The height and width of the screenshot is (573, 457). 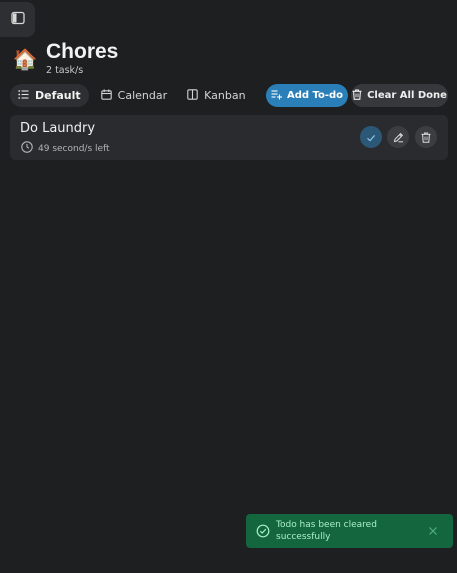 I want to click on page-title: Chores, so click(x=82, y=51).